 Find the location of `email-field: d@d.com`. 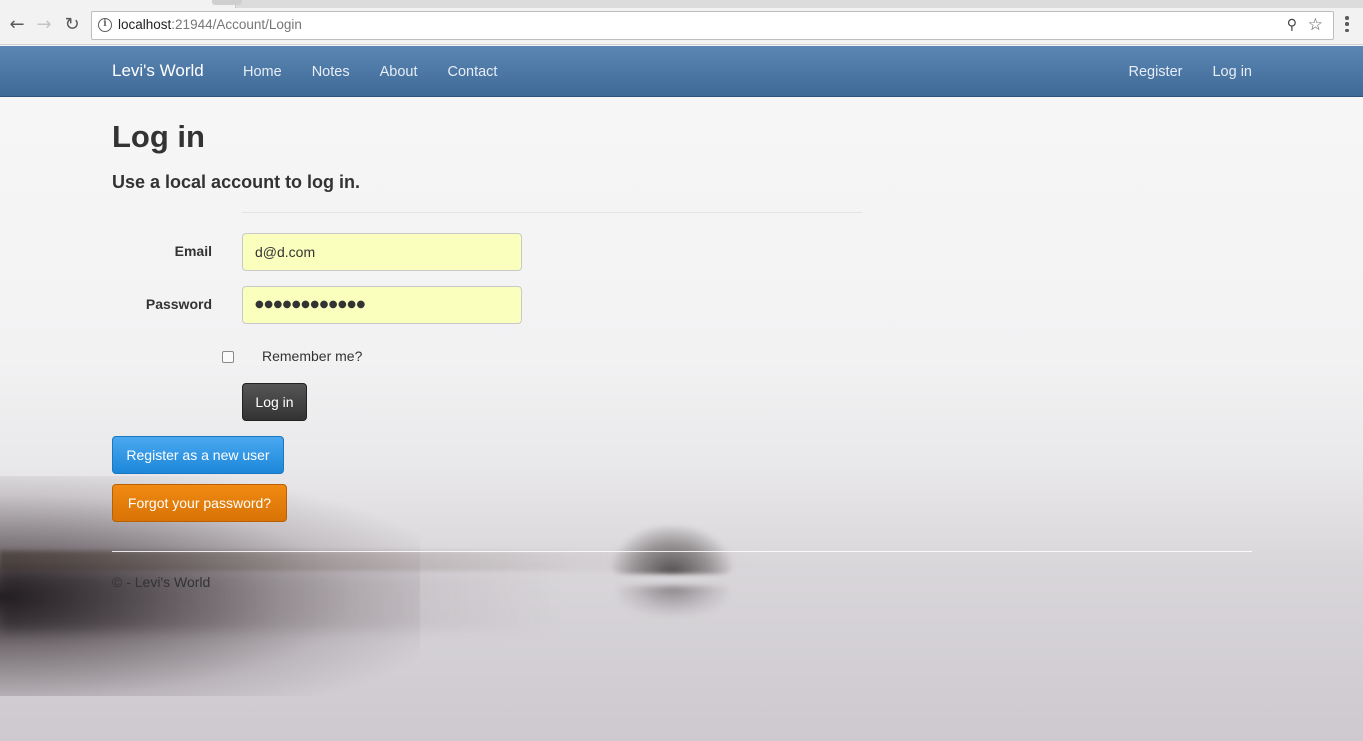

email-field: d@d.com is located at coordinates (382, 252).